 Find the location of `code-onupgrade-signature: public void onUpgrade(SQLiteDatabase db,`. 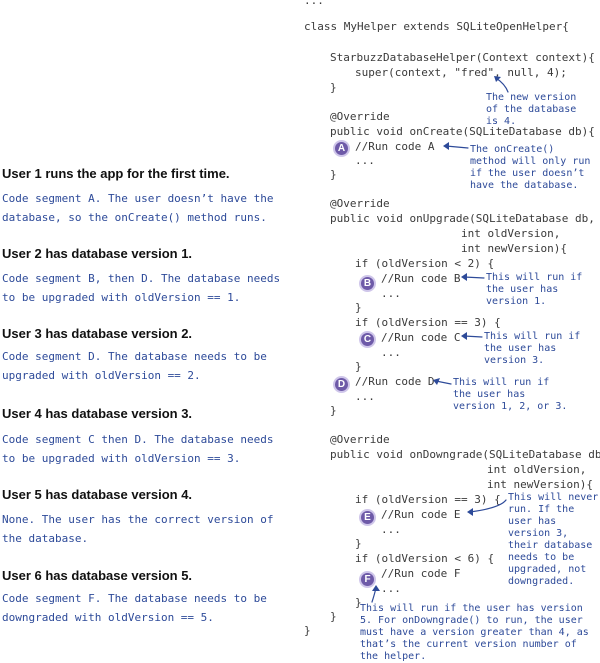

code-onupgrade-signature: public void onUpgrade(SQLiteDatabase db, is located at coordinates (462, 218).